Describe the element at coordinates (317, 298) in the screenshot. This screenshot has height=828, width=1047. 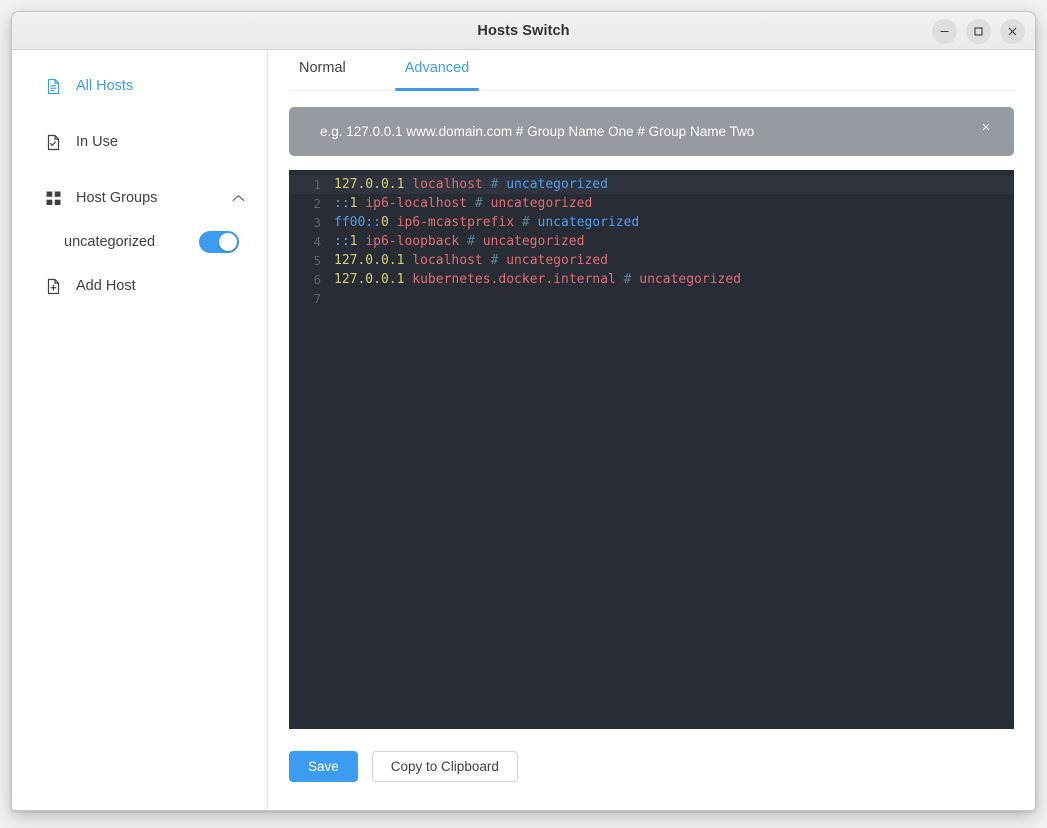
I see `line-number: 7` at that location.